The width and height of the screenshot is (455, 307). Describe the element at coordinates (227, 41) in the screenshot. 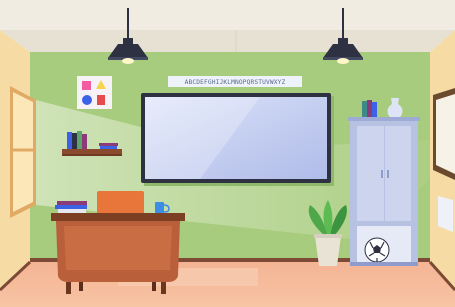

I see `ceiling-front-edge` at that location.